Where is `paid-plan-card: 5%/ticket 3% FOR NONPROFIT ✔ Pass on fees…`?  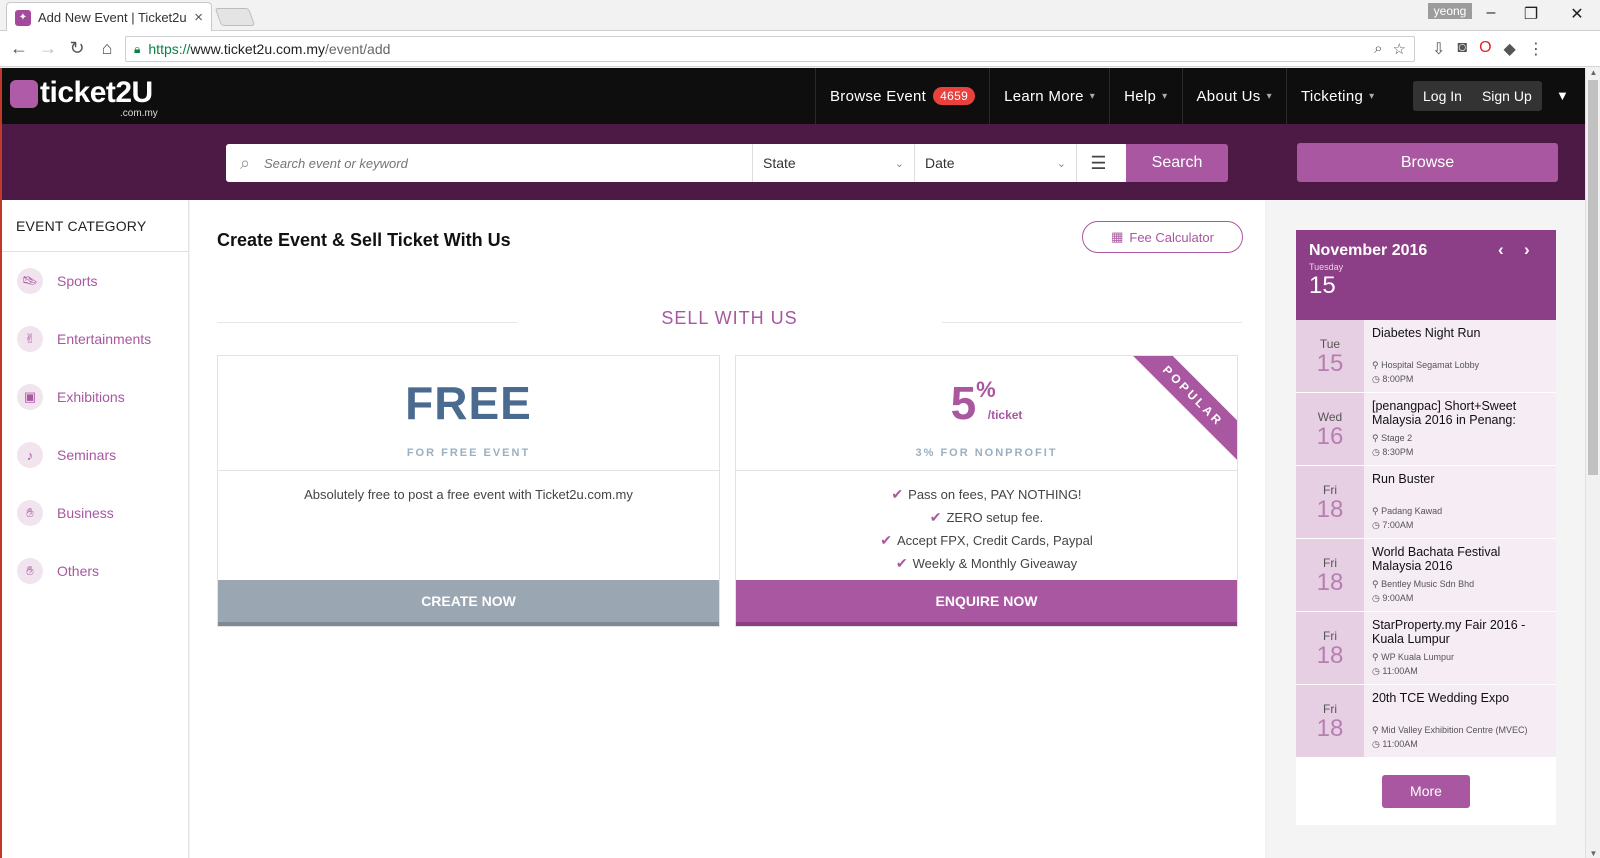
paid-plan-card: 5%/ticket 3% FOR NONPROFIT ✔ Pass on fees… is located at coordinates (986, 491).